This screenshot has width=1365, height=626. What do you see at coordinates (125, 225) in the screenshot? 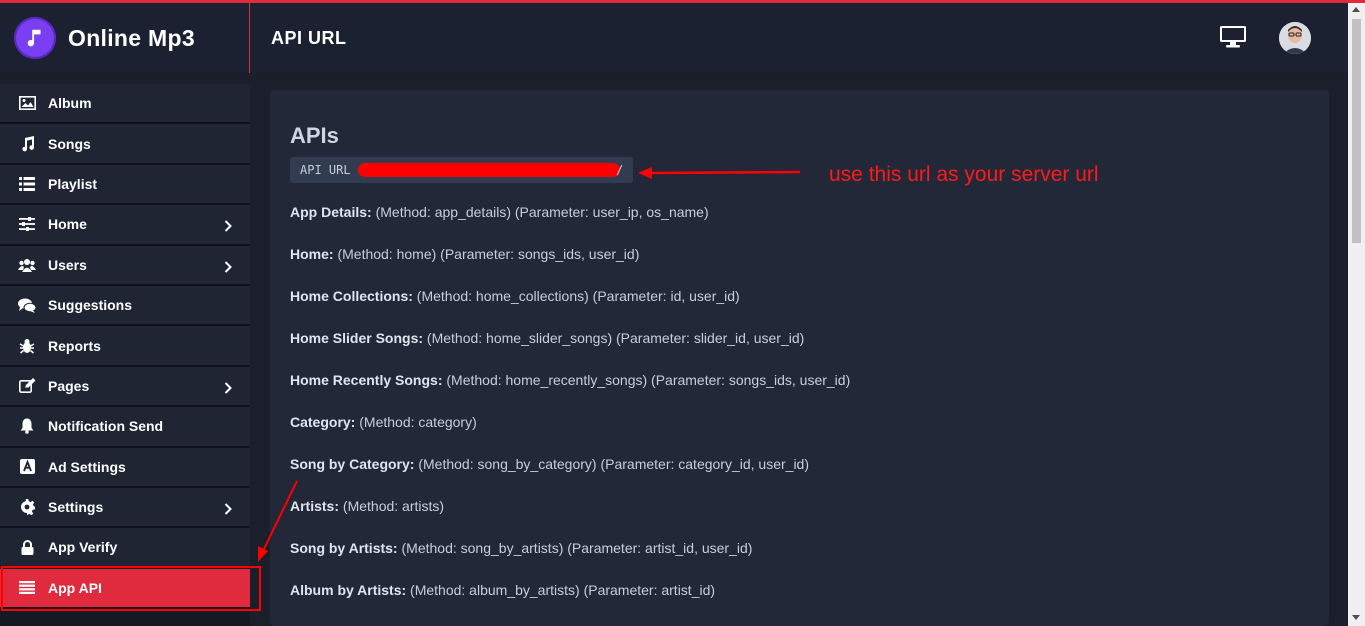
I see `sidebar-item-home: Home` at bounding box center [125, 225].